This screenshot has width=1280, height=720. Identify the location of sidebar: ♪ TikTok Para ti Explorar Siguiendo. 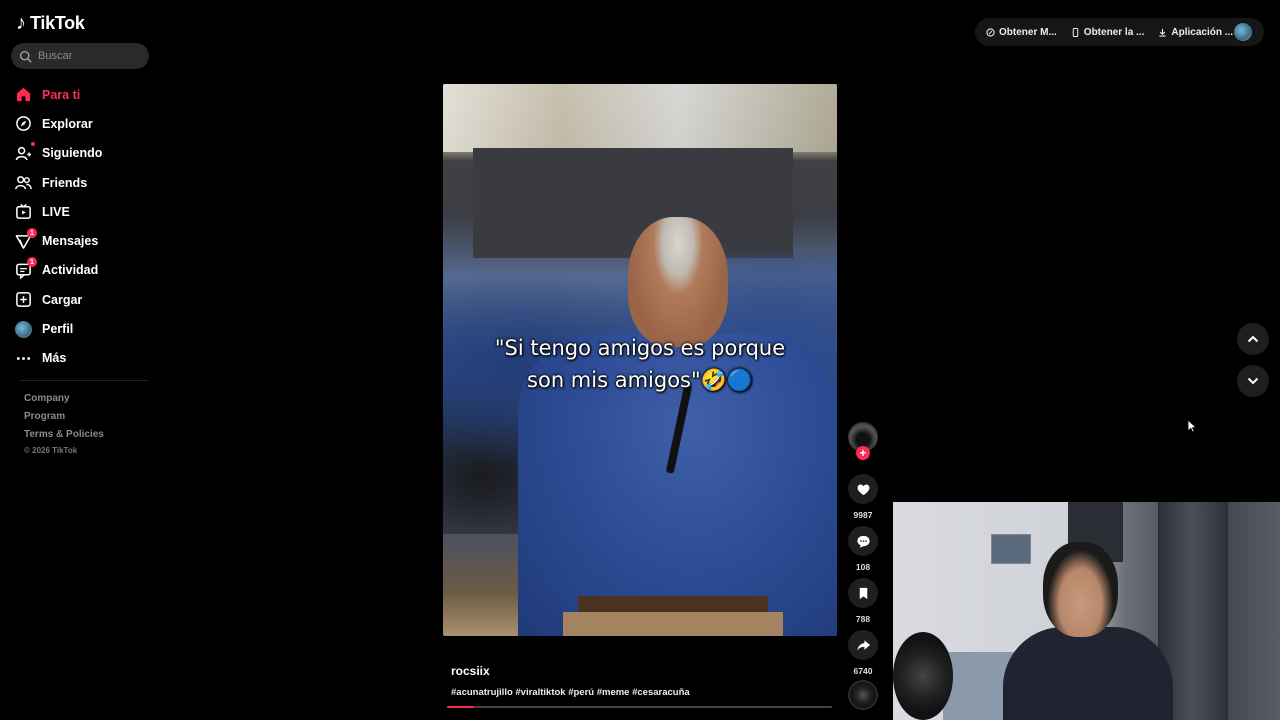
(80, 360).